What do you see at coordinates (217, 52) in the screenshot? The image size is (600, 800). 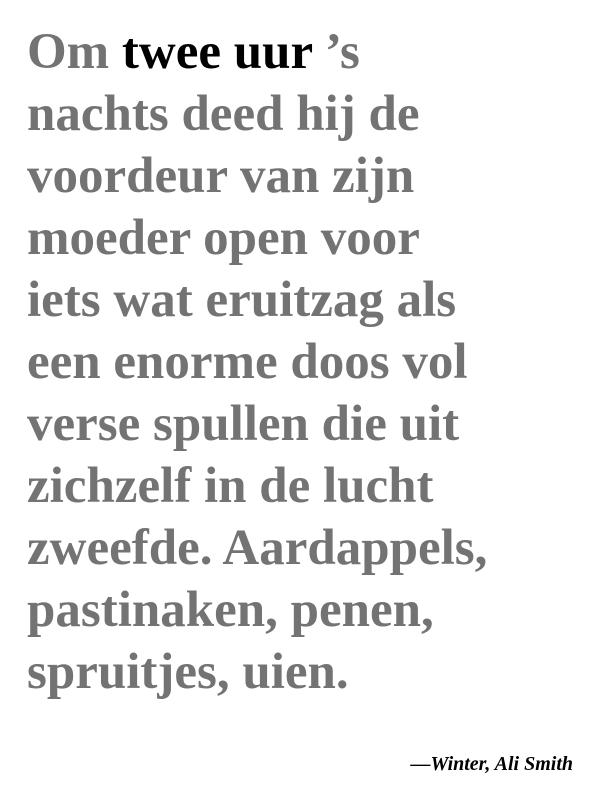 I see `highlighted-time: twee uur` at bounding box center [217, 52].